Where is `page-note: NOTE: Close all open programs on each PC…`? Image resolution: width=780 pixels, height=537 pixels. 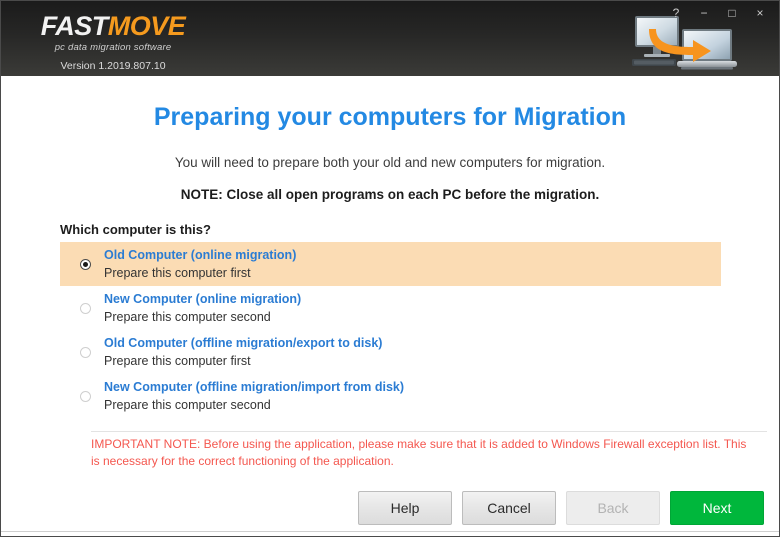 page-note: NOTE: Close all open programs on each PC… is located at coordinates (390, 194).